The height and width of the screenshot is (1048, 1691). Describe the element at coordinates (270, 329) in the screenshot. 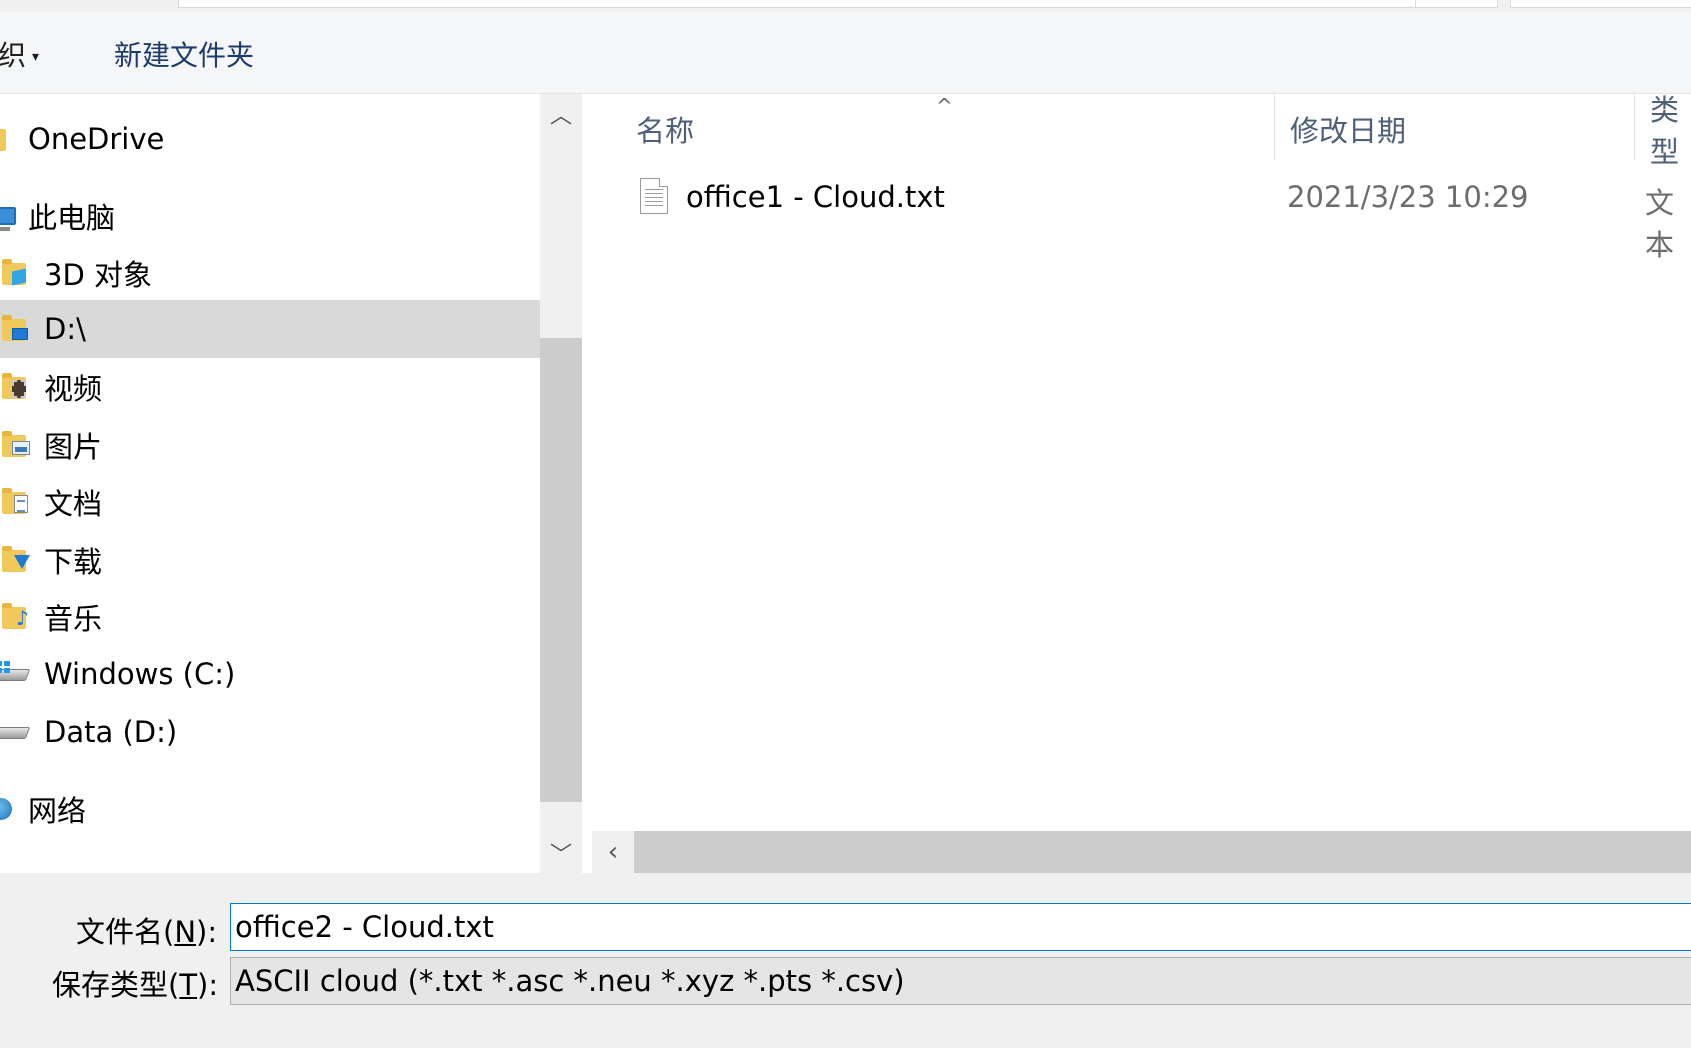

I see `nav-item-d-root: D:\` at that location.